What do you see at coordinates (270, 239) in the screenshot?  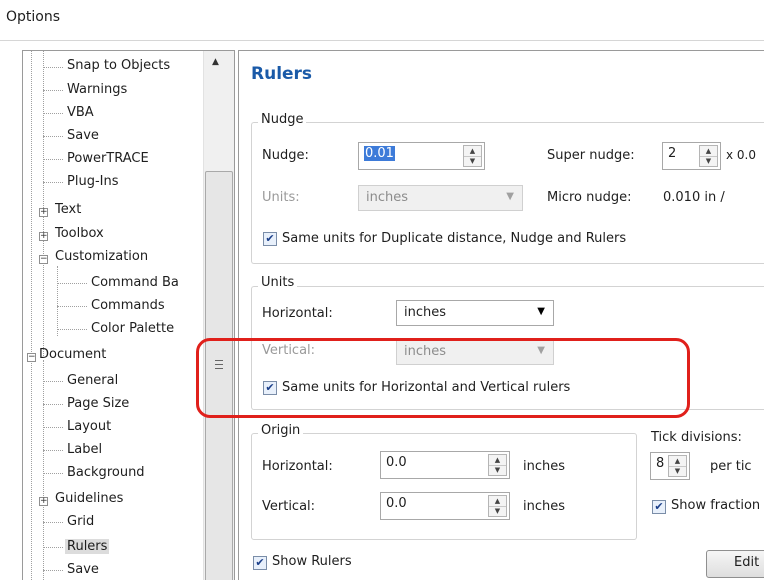 I see `same-units-nudge-checkbox: ✔` at bounding box center [270, 239].